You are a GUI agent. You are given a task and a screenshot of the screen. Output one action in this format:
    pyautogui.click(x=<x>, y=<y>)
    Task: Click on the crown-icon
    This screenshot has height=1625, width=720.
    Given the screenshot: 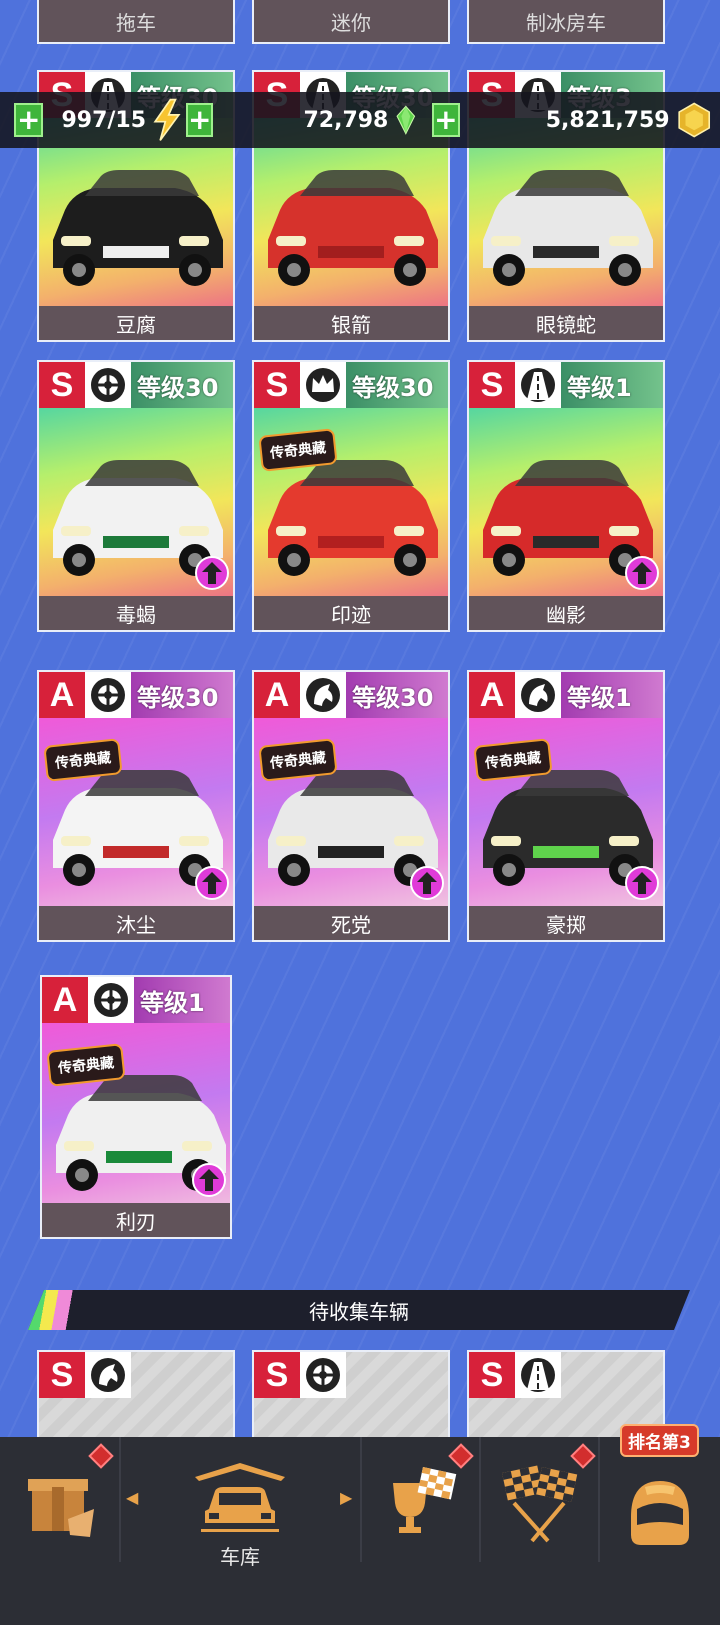 What is the action you would take?
    pyautogui.click(x=323, y=385)
    